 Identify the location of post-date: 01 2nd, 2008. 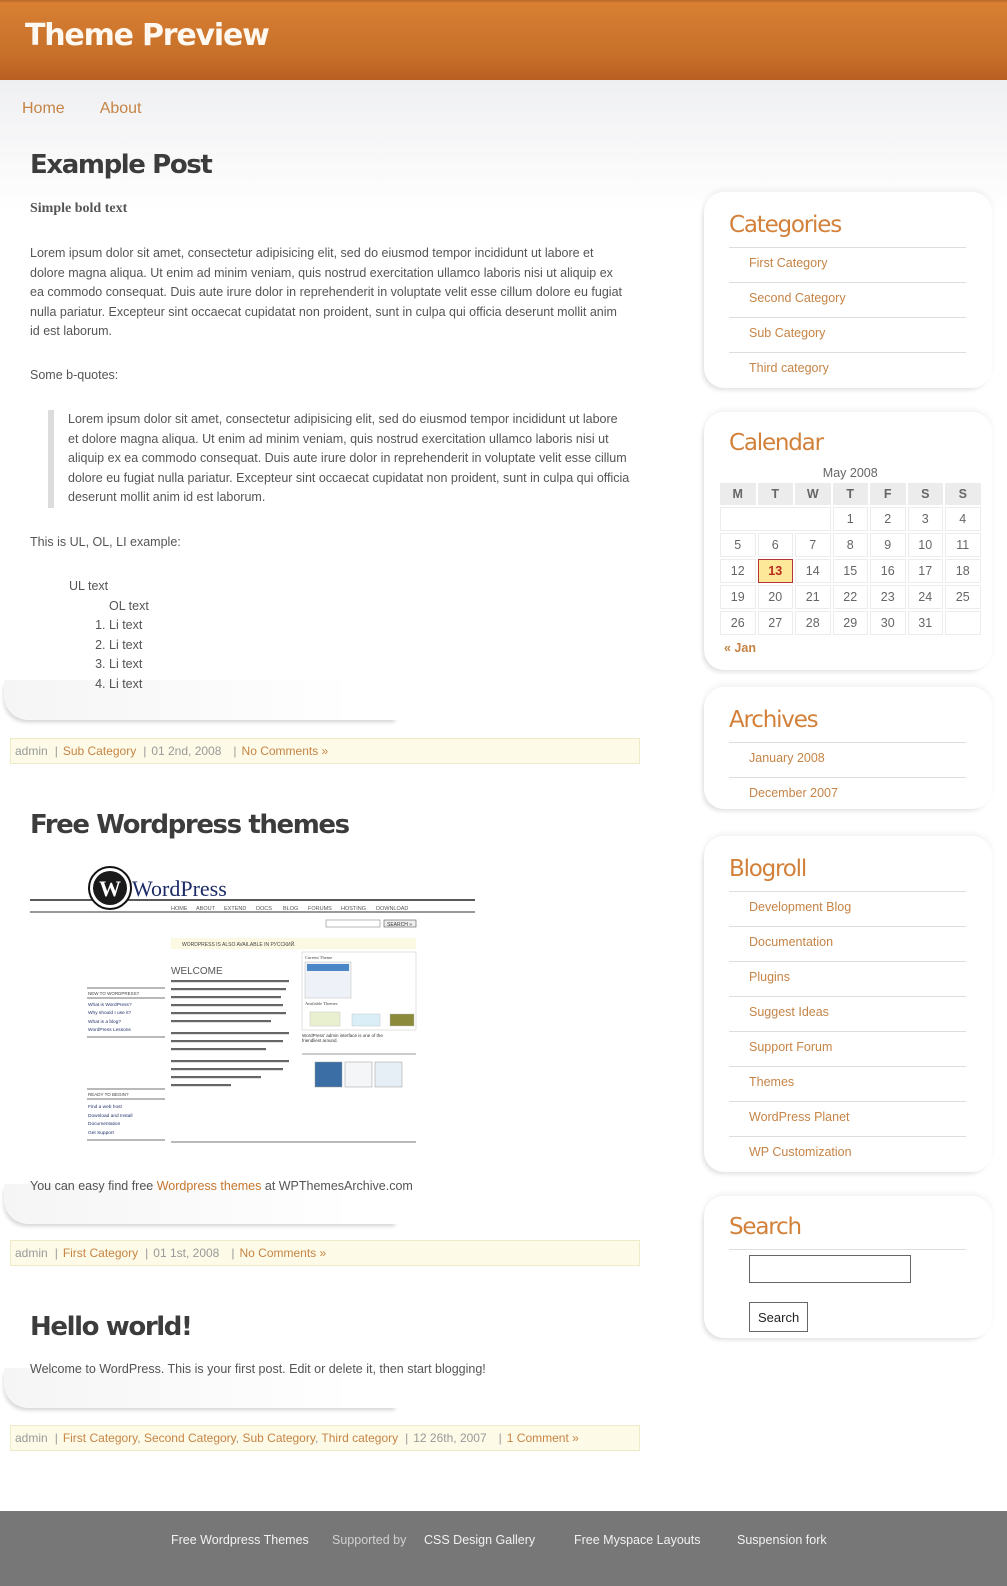
(186, 751).